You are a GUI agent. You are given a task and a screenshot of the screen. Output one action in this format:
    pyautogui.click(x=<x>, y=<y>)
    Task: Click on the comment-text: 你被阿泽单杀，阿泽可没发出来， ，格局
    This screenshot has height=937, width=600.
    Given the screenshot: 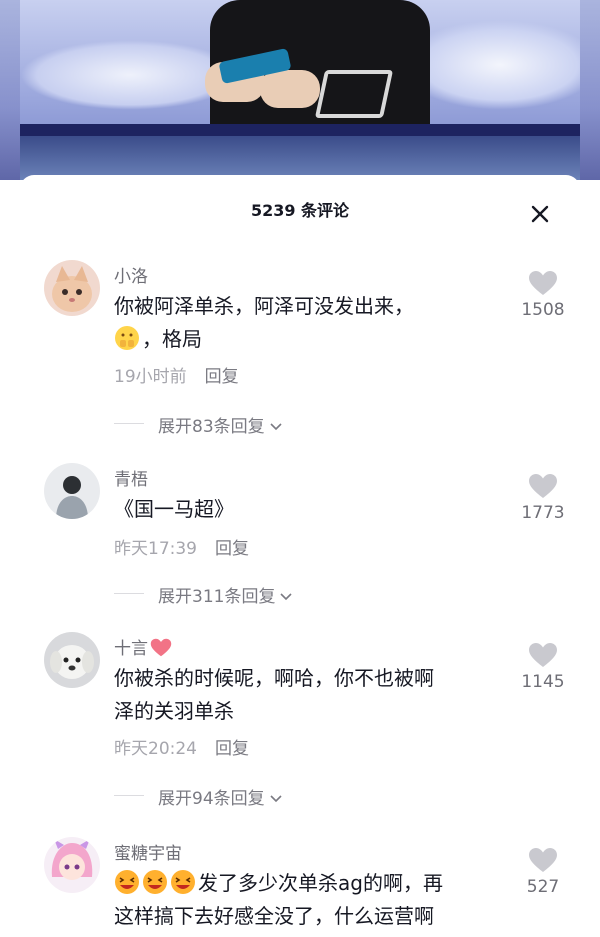 What is the action you would take?
    pyautogui.click(x=306, y=323)
    